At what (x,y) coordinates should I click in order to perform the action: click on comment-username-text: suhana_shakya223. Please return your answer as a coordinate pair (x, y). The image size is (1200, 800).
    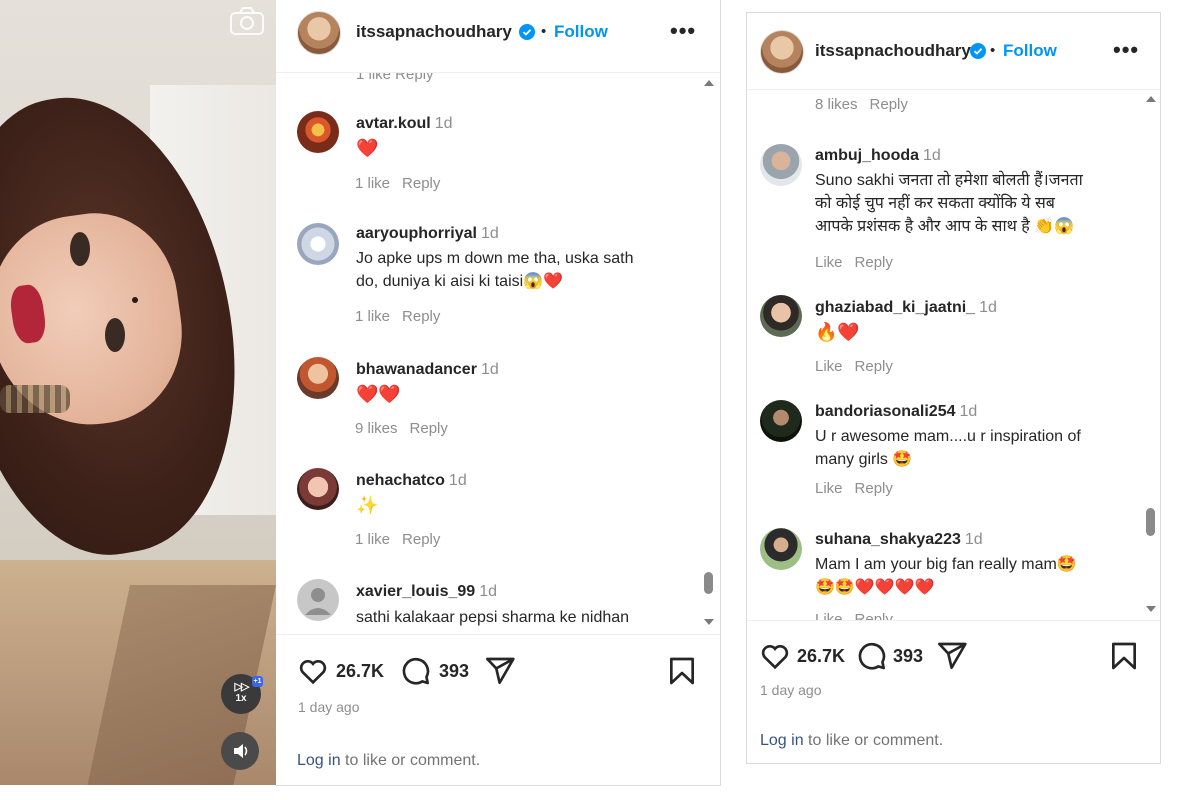
    Looking at the image, I should click on (888, 539).